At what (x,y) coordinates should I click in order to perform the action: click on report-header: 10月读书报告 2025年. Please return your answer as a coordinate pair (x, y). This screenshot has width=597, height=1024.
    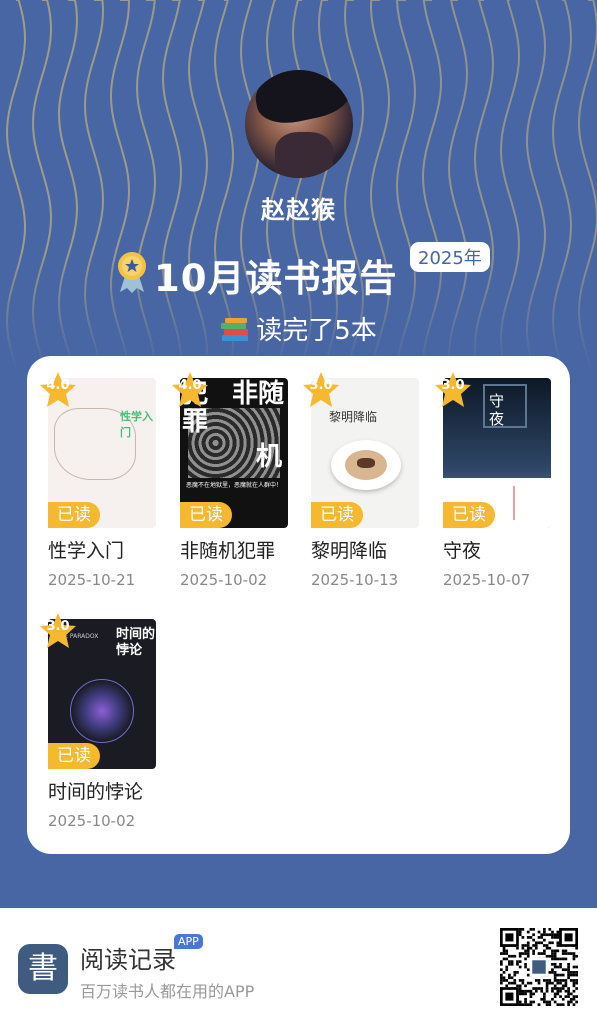
    Looking at the image, I should click on (298, 272).